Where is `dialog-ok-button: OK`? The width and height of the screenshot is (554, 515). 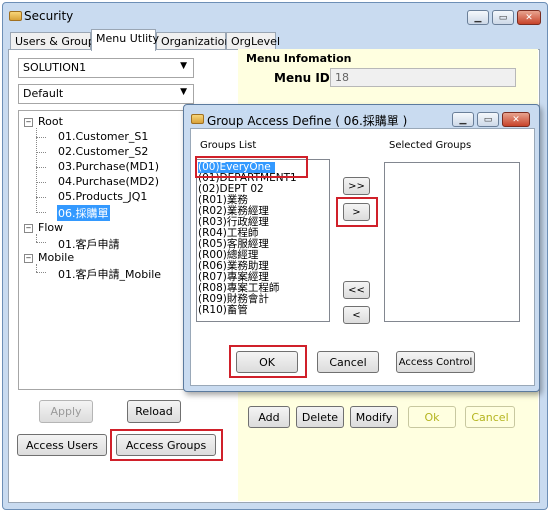 dialog-ok-button: OK is located at coordinates (267, 362).